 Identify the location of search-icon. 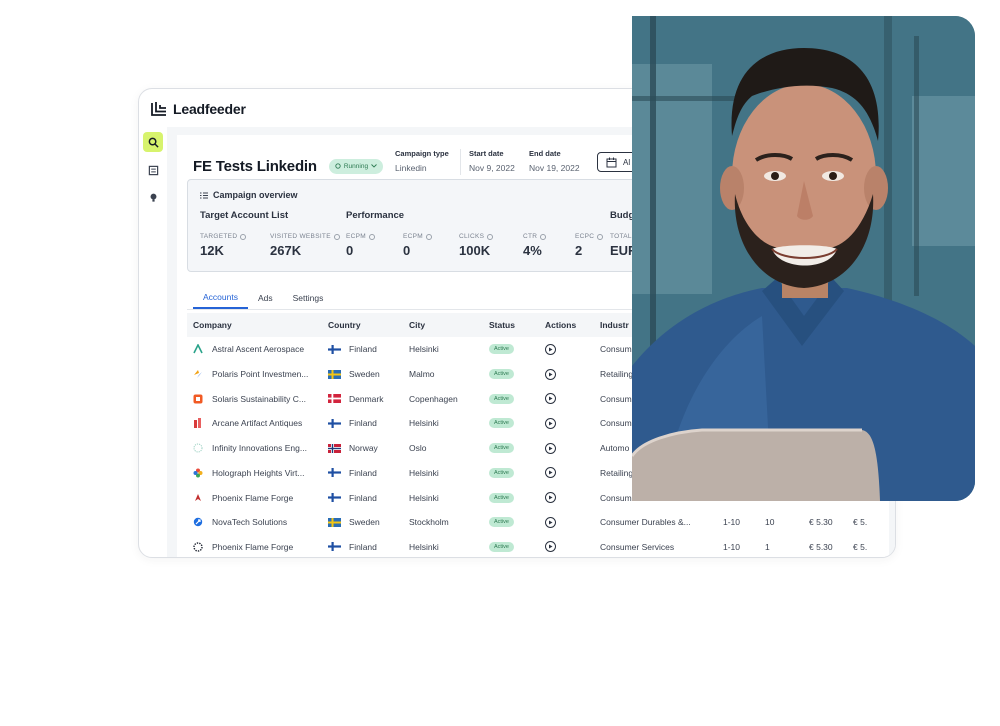
(153, 142).